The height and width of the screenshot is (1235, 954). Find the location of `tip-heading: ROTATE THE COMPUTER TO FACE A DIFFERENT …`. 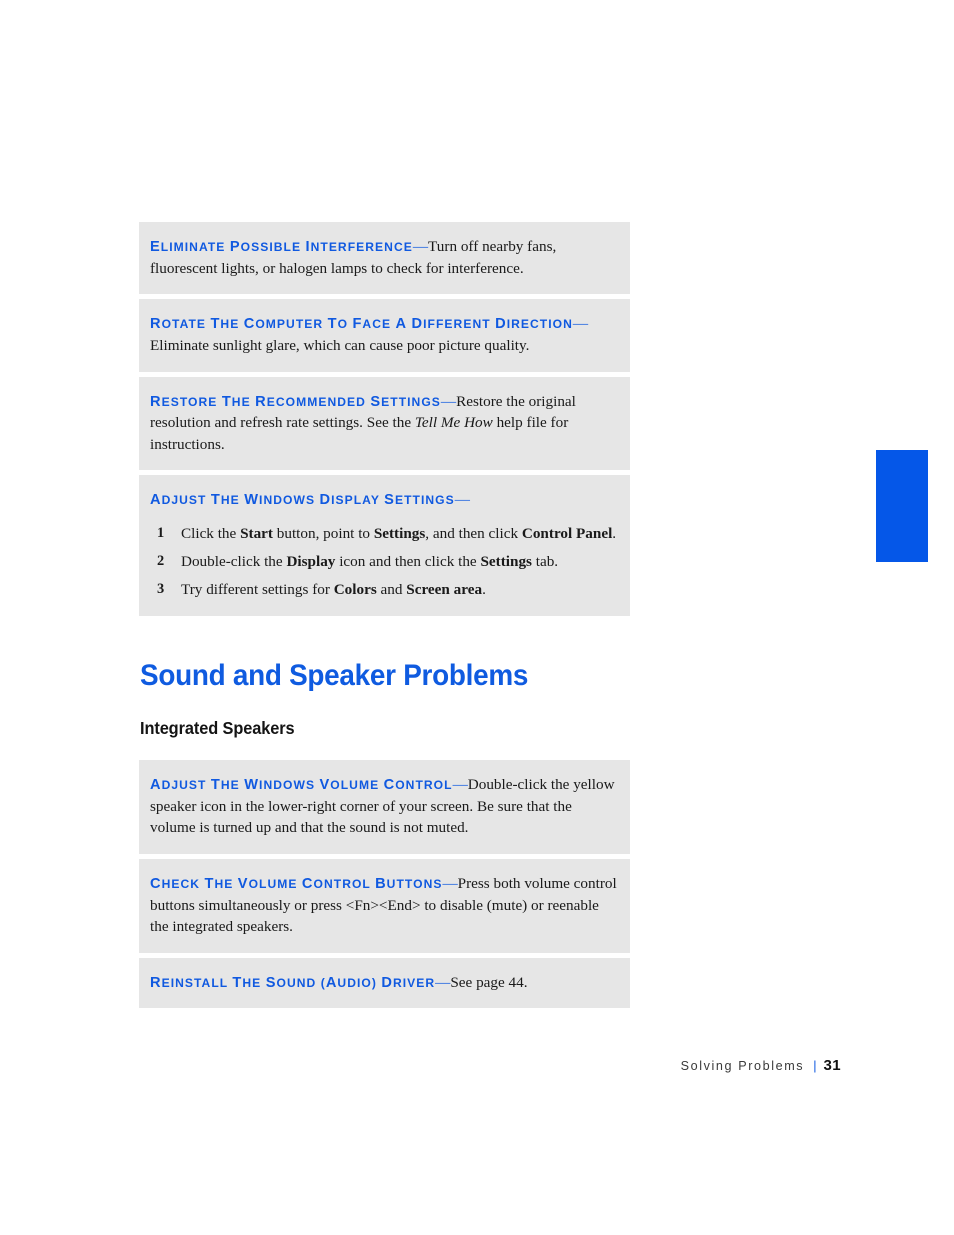

tip-heading: ROTATE THE COMPUTER TO FACE A DIFFERENT … is located at coordinates (361, 324).